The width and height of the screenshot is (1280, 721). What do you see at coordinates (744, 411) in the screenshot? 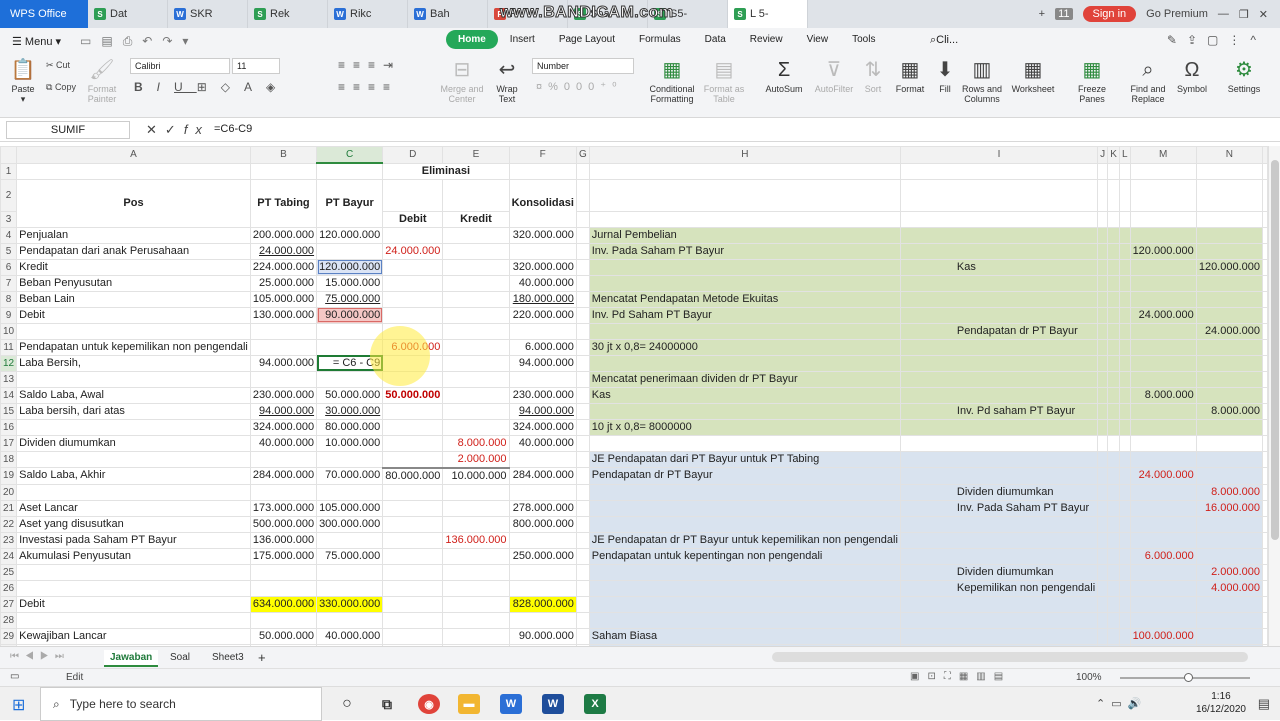
I see `cell-h15` at bounding box center [744, 411].